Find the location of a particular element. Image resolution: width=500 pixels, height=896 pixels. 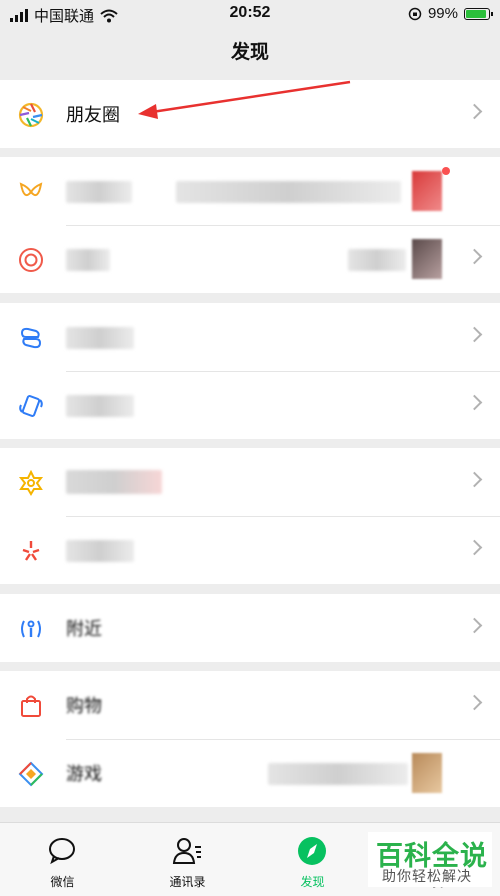

group-moments: 朋友圈 is located at coordinates (250, 114).